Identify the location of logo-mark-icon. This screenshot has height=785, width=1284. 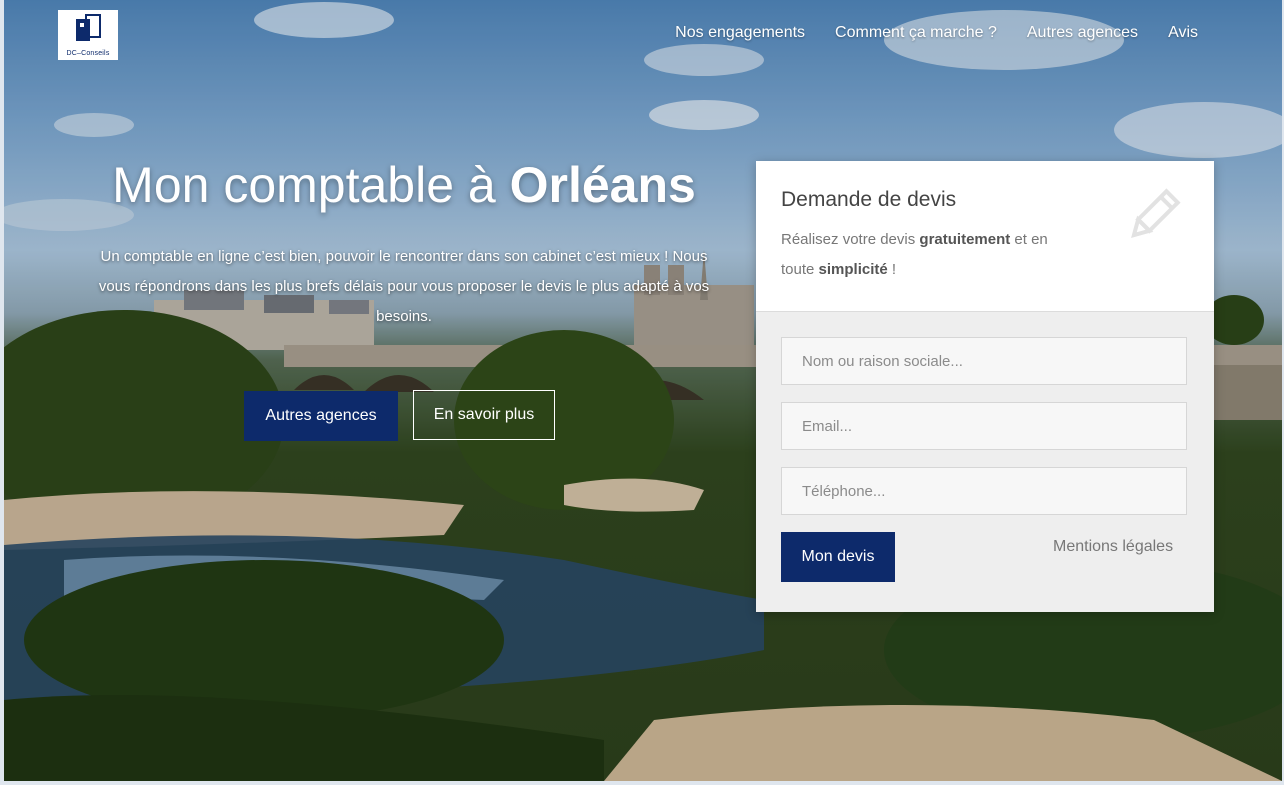
(88, 27).